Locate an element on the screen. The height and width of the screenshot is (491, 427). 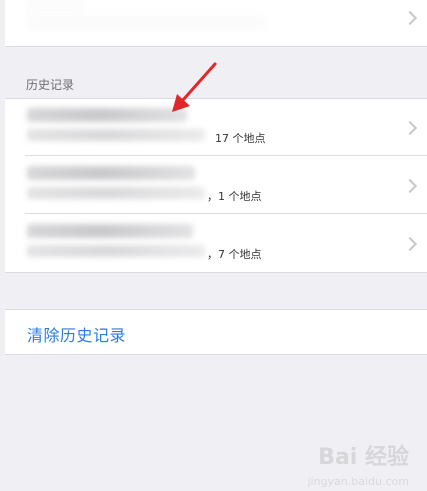
top-list-item is located at coordinates (216, 23).